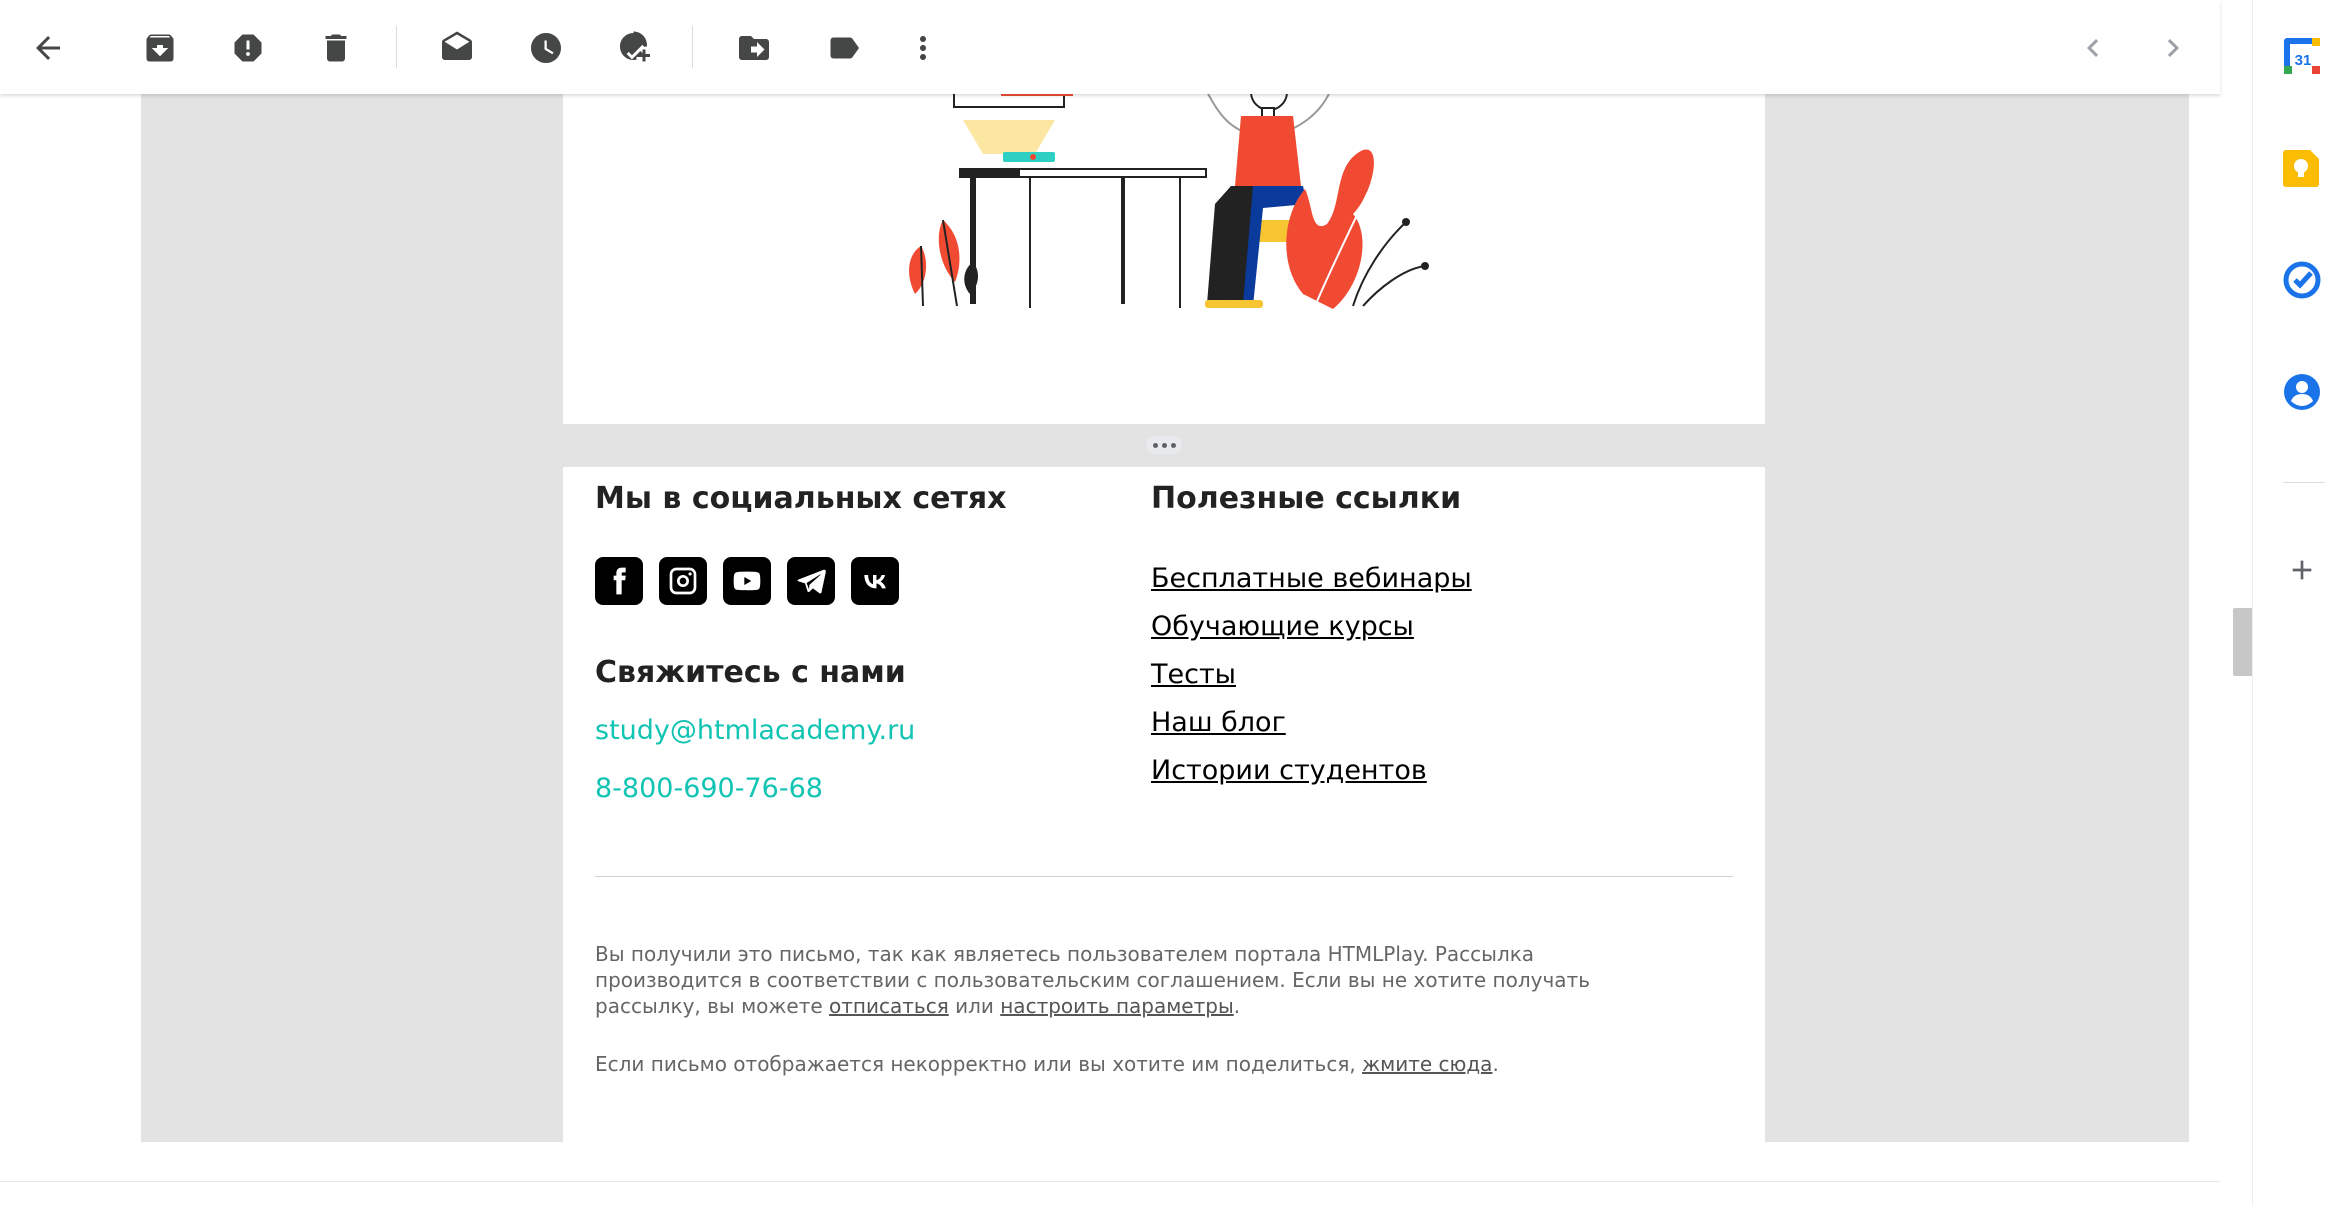  I want to click on link-free-webinars: Бесплатные вебинары, so click(1311, 579).